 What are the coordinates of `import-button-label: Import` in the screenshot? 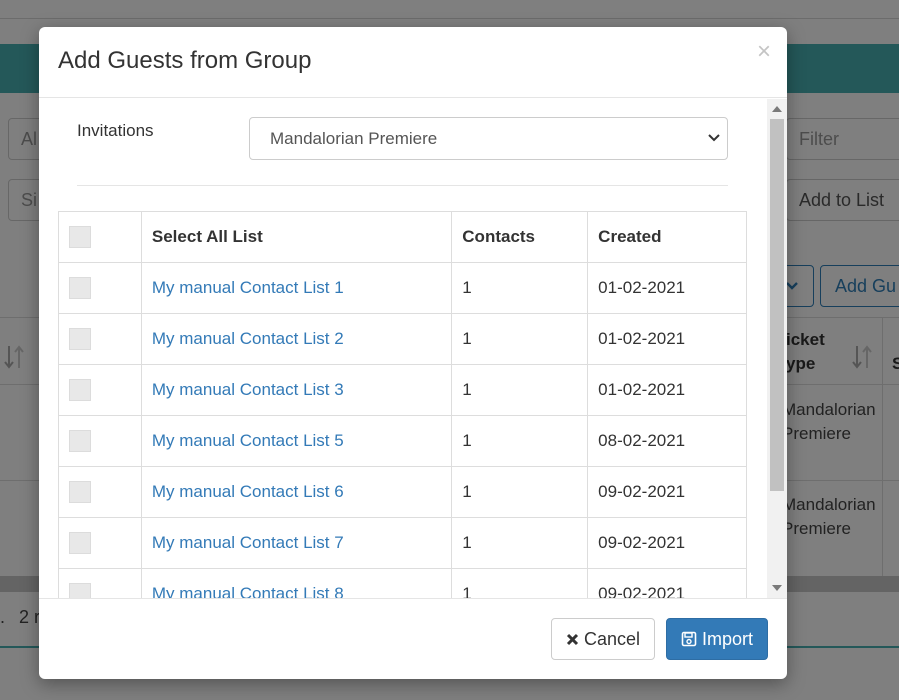 It's located at (727, 638).